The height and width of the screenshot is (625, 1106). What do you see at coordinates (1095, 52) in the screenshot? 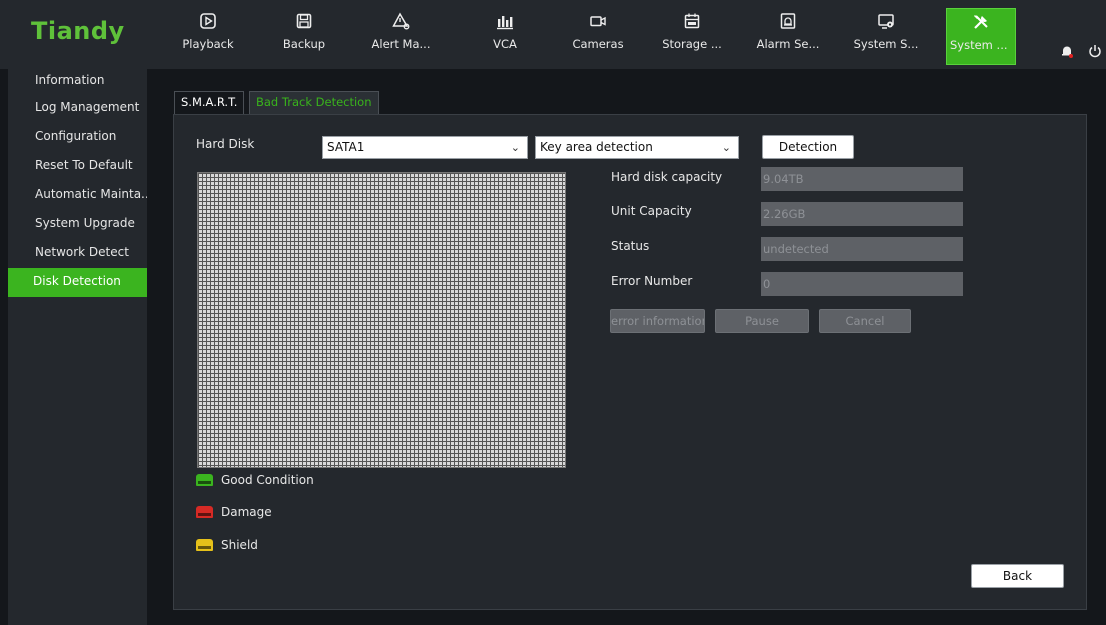
I see `power-icon` at bounding box center [1095, 52].